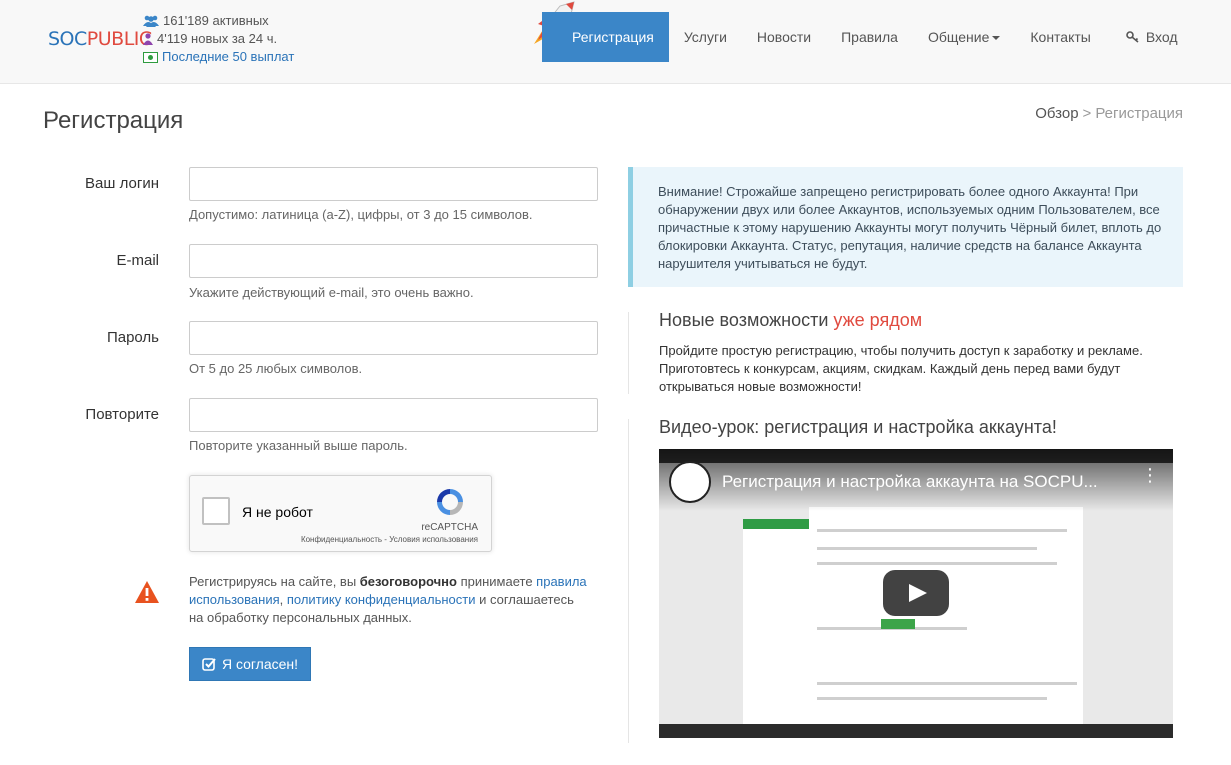 This screenshot has height=765, width=1231. I want to click on breadcrumb-root: Обзор, so click(1056, 113).